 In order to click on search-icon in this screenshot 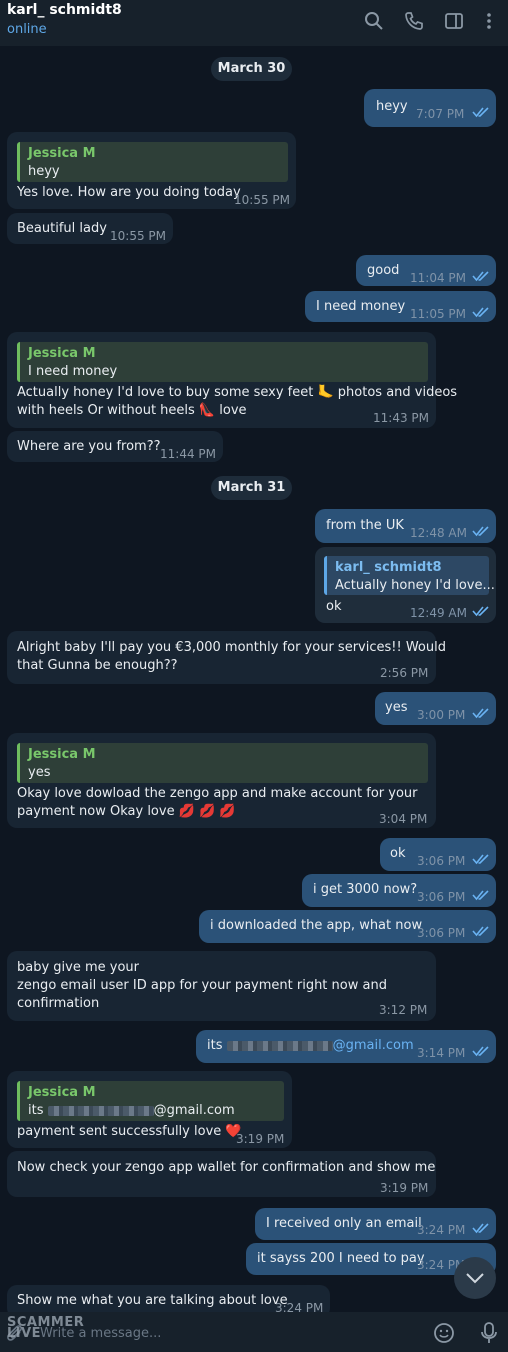, I will do `click(374, 21)`.